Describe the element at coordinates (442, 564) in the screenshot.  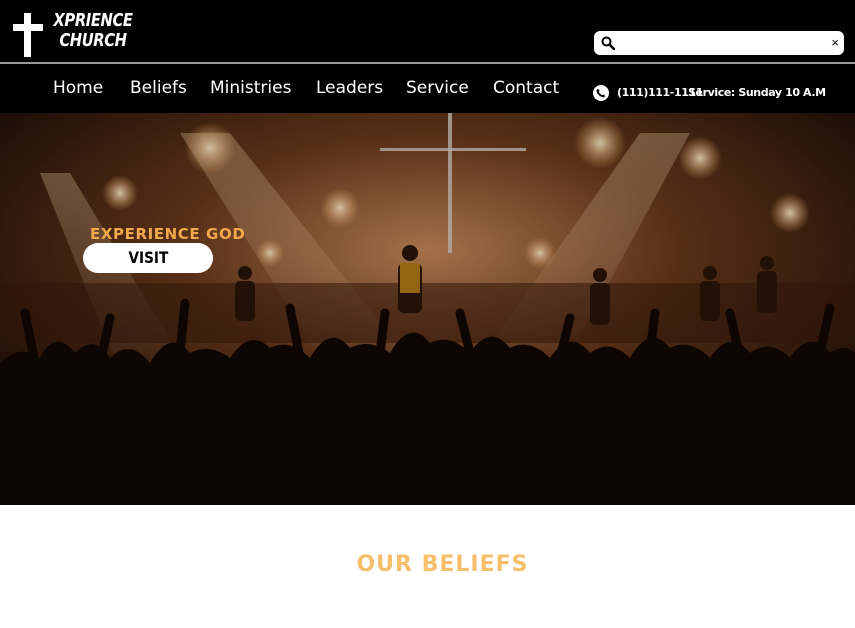
I see `beliefs-section-title: OUR BELIEFS` at that location.